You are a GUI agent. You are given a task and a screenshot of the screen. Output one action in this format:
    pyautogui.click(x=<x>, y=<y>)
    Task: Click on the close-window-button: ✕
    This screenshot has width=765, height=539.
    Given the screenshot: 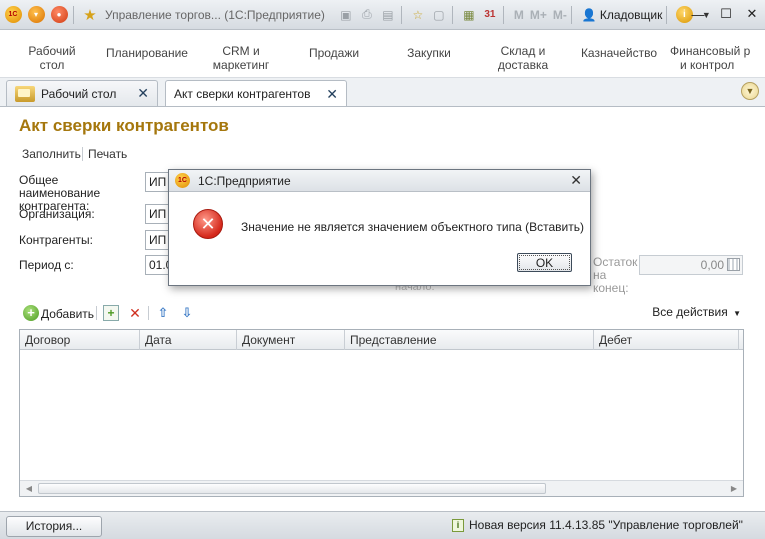 What is the action you would take?
    pyautogui.click(x=752, y=14)
    